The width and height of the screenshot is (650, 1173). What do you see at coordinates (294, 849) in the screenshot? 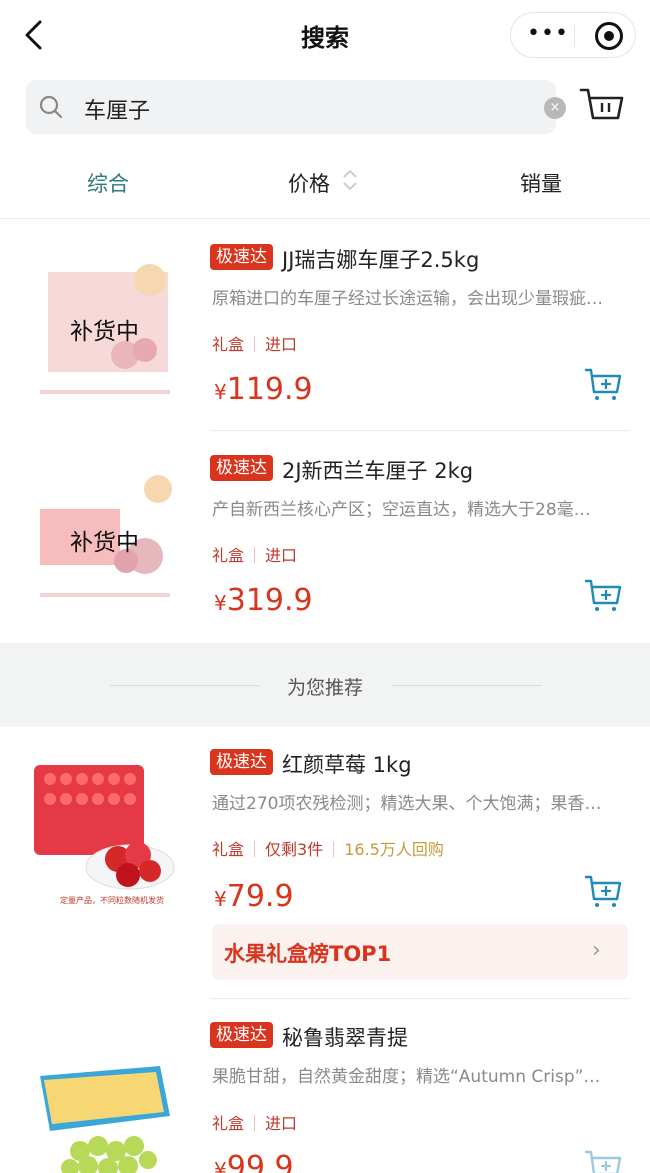
I see `tag-stock-left: 仅剩3件` at bounding box center [294, 849].